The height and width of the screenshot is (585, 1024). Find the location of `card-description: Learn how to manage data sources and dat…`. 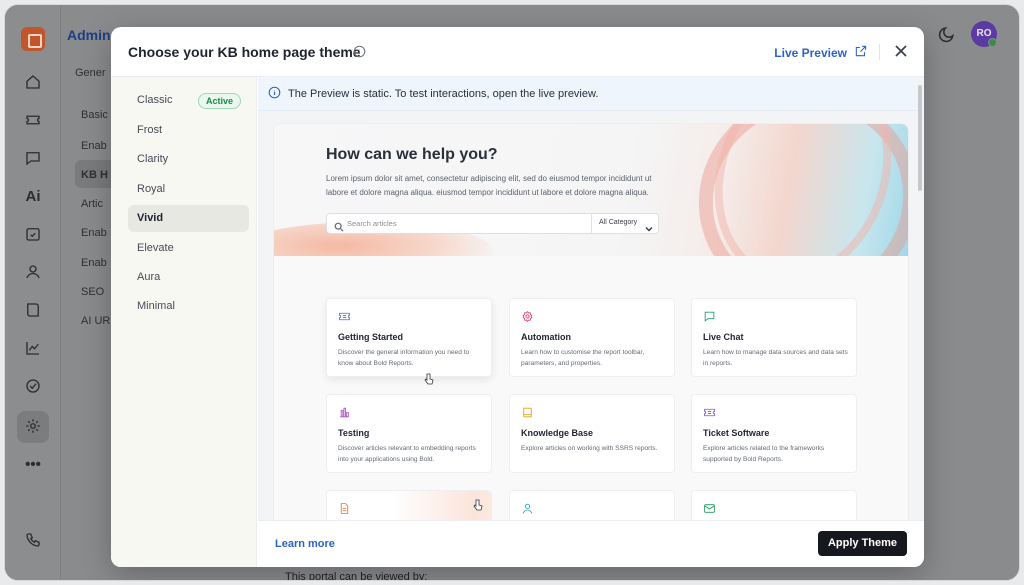

card-description: Learn how to manage data sources and dat… is located at coordinates (775, 358).